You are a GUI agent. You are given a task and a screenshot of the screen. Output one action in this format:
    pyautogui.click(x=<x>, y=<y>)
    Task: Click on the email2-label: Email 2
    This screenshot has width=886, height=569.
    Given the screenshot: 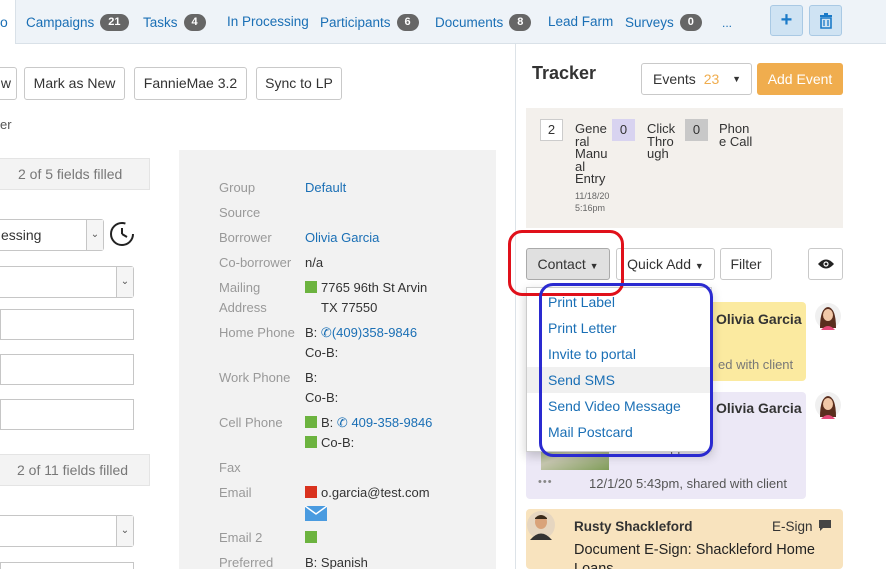 What is the action you would take?
    pyautogui.click(x=241, y=537)
    